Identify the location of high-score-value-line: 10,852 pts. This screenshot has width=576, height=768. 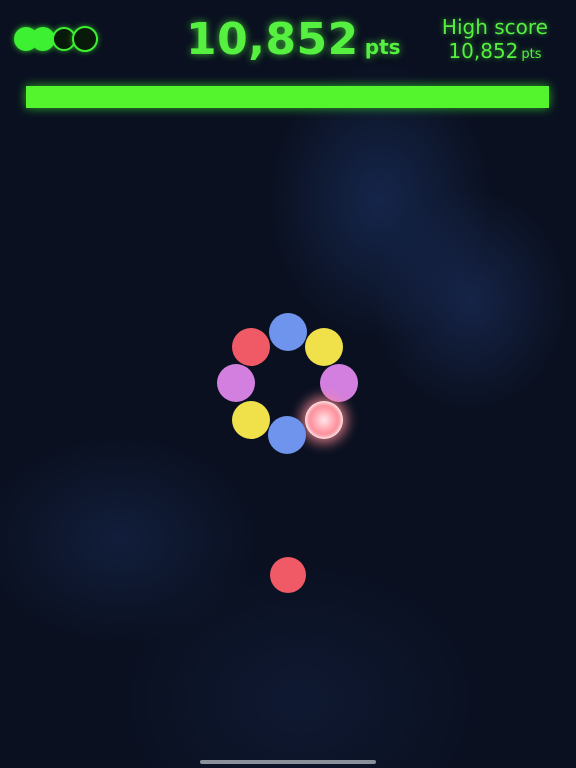
(495, 51).